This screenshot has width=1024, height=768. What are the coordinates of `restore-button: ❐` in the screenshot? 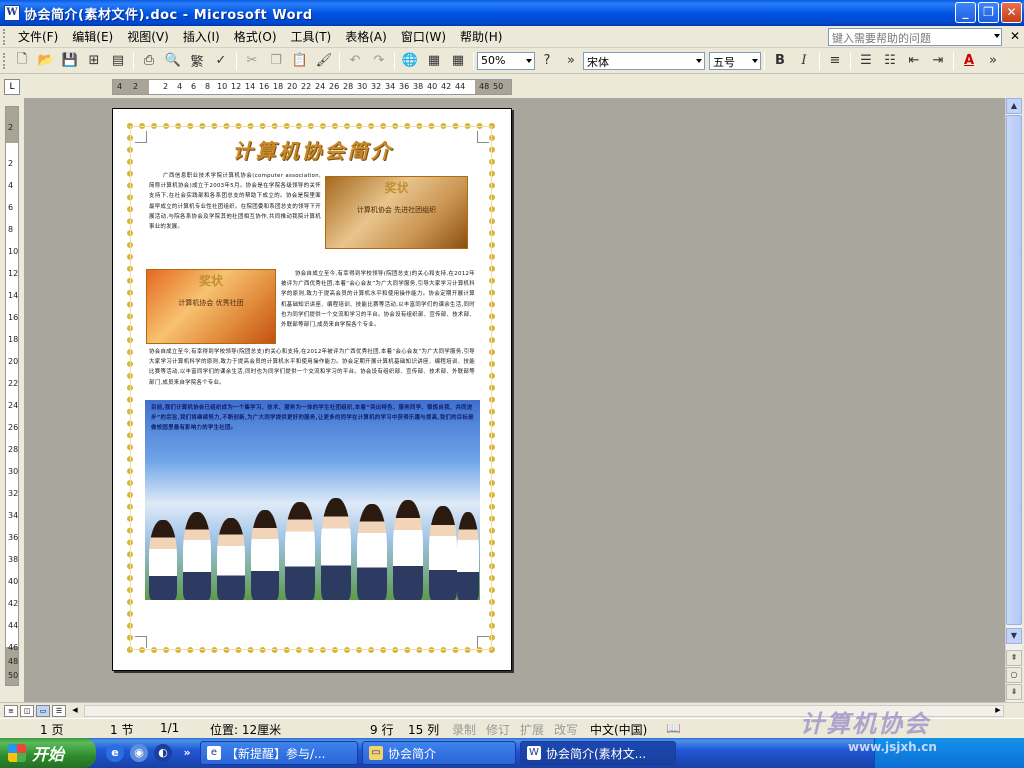 It's located at (988, 12).